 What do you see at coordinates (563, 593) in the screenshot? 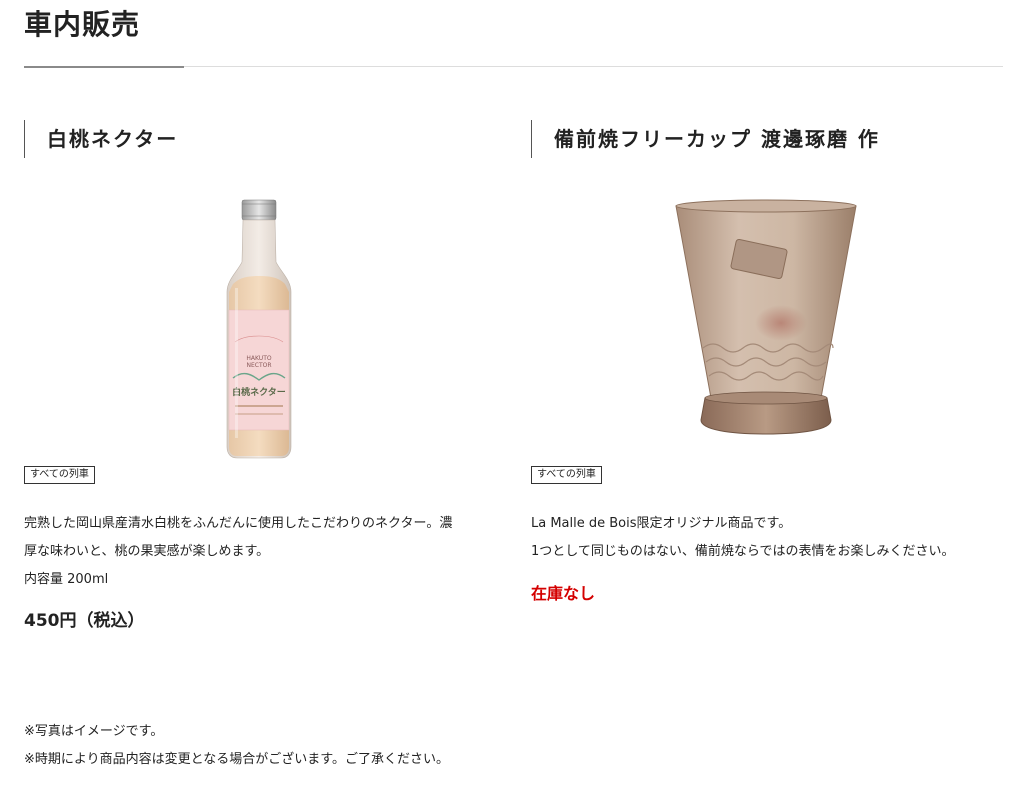
I see `stock-status: 在庫なし` at bounding box center [563, 593].